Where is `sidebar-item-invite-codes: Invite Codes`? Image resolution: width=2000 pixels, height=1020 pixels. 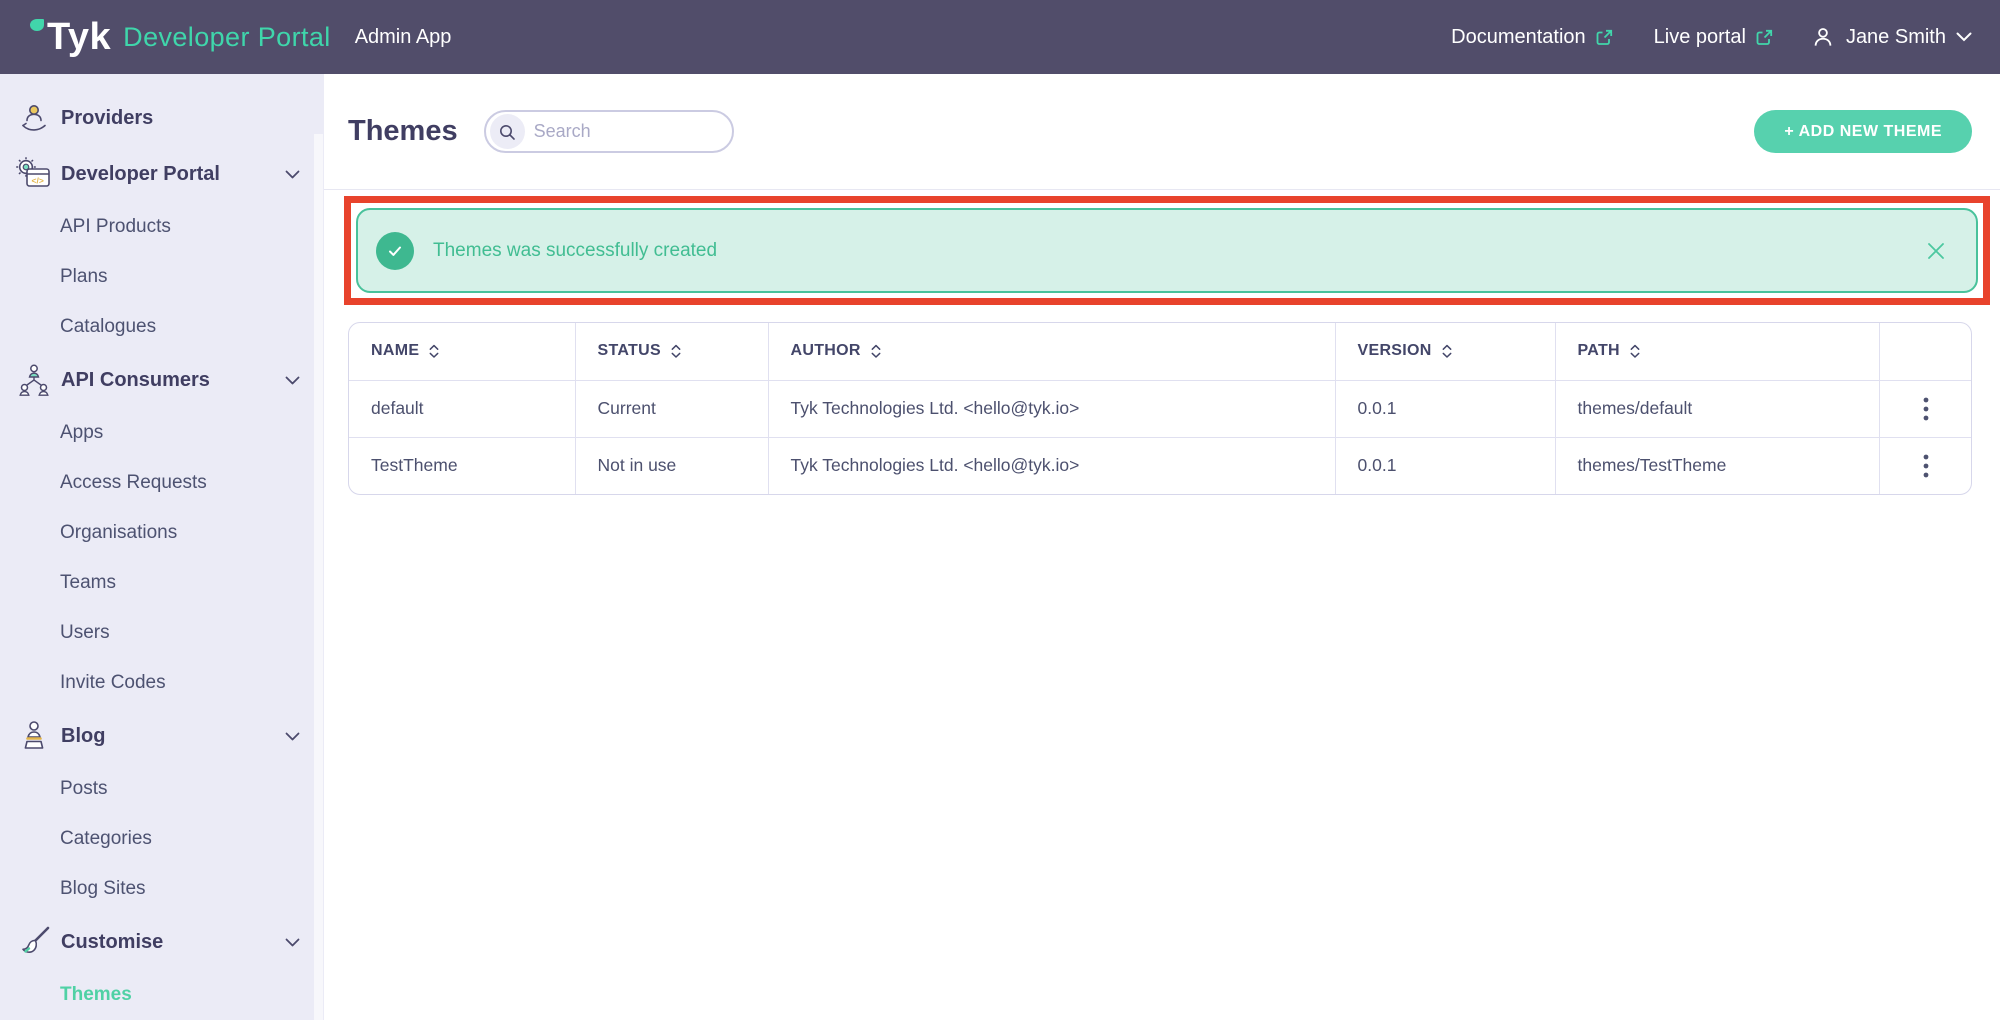
sidebar-item-invite-codes: Invite Codes is located at coordinates (162, 683).